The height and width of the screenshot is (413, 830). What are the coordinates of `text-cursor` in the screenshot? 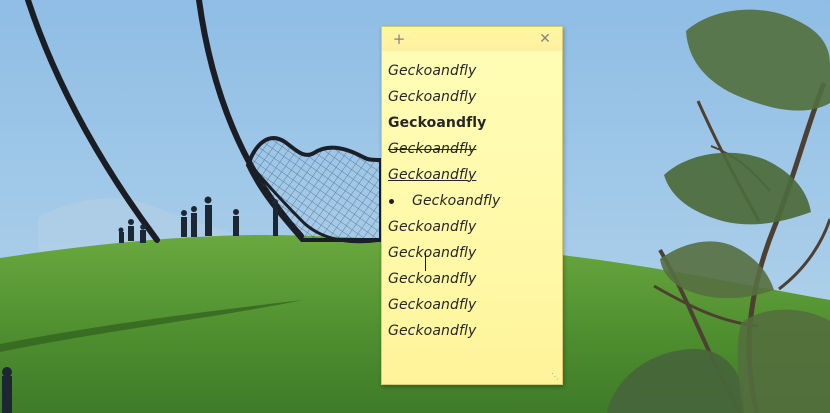 It's located at (425, 262).